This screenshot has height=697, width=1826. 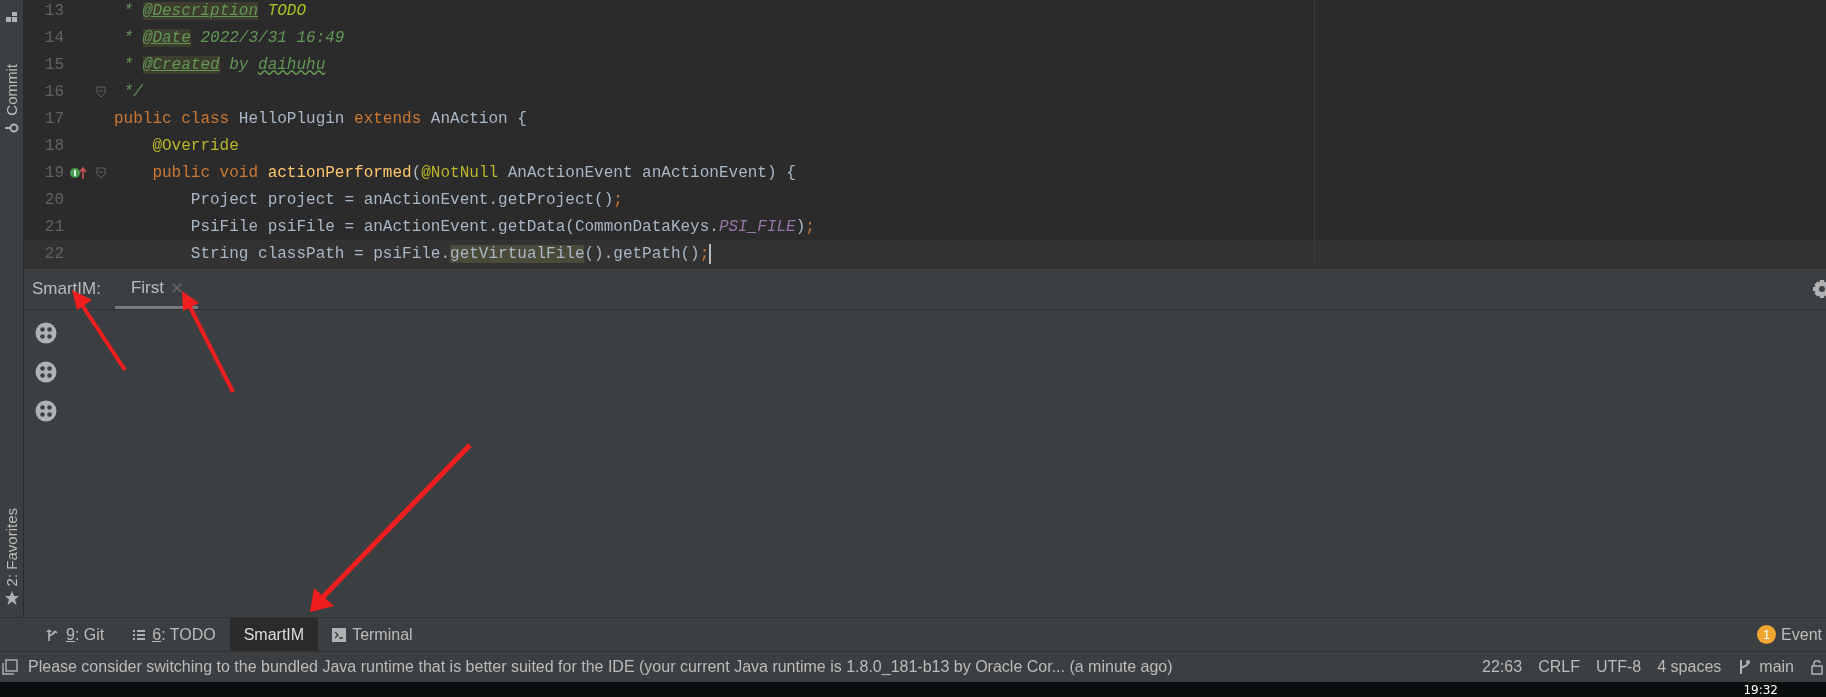 What do you see at coordinates (53, 64) in the screenshot?
I see `line-number: 15` at bounding box center [53, 64].